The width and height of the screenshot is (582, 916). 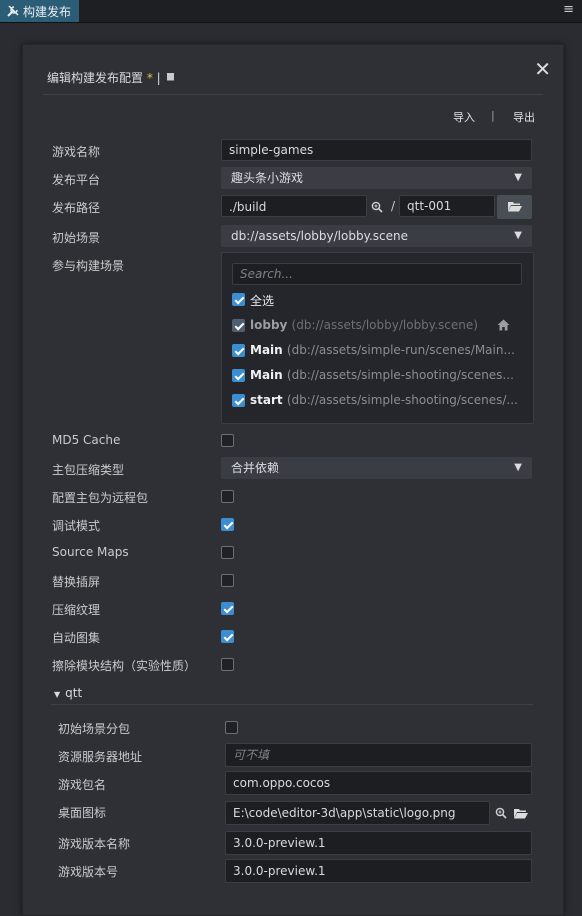 I want to click on start-scene-select: db://assets/lobby/lobby.scene ▼, so click(x=376, y=236).